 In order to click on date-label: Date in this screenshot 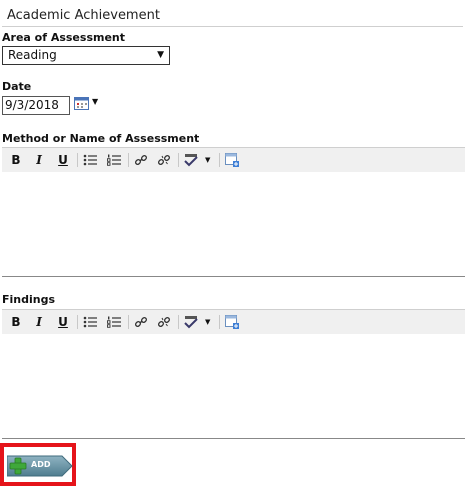, I will do `click(17, 86)`.